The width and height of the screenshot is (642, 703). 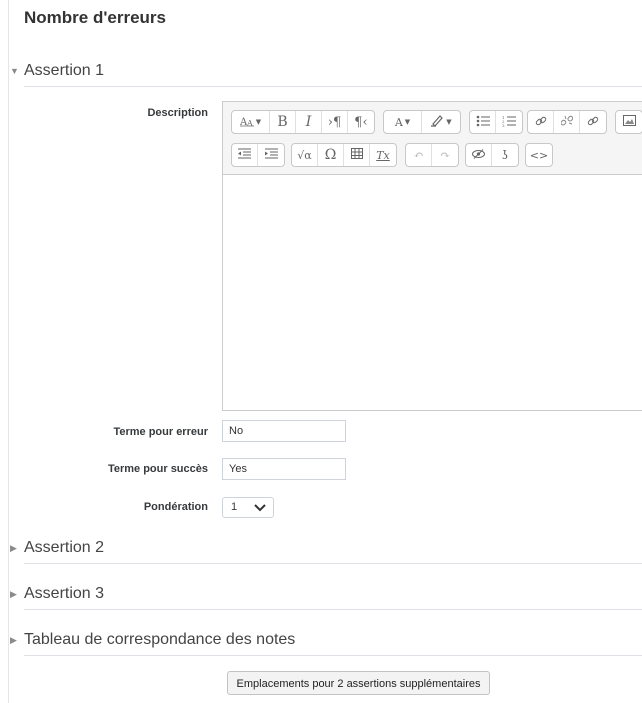 What do you see at coordinates (14, 71) in the screenshot?
I see `expanded-caret-icon: ▼` at bounding box center [14, 71].